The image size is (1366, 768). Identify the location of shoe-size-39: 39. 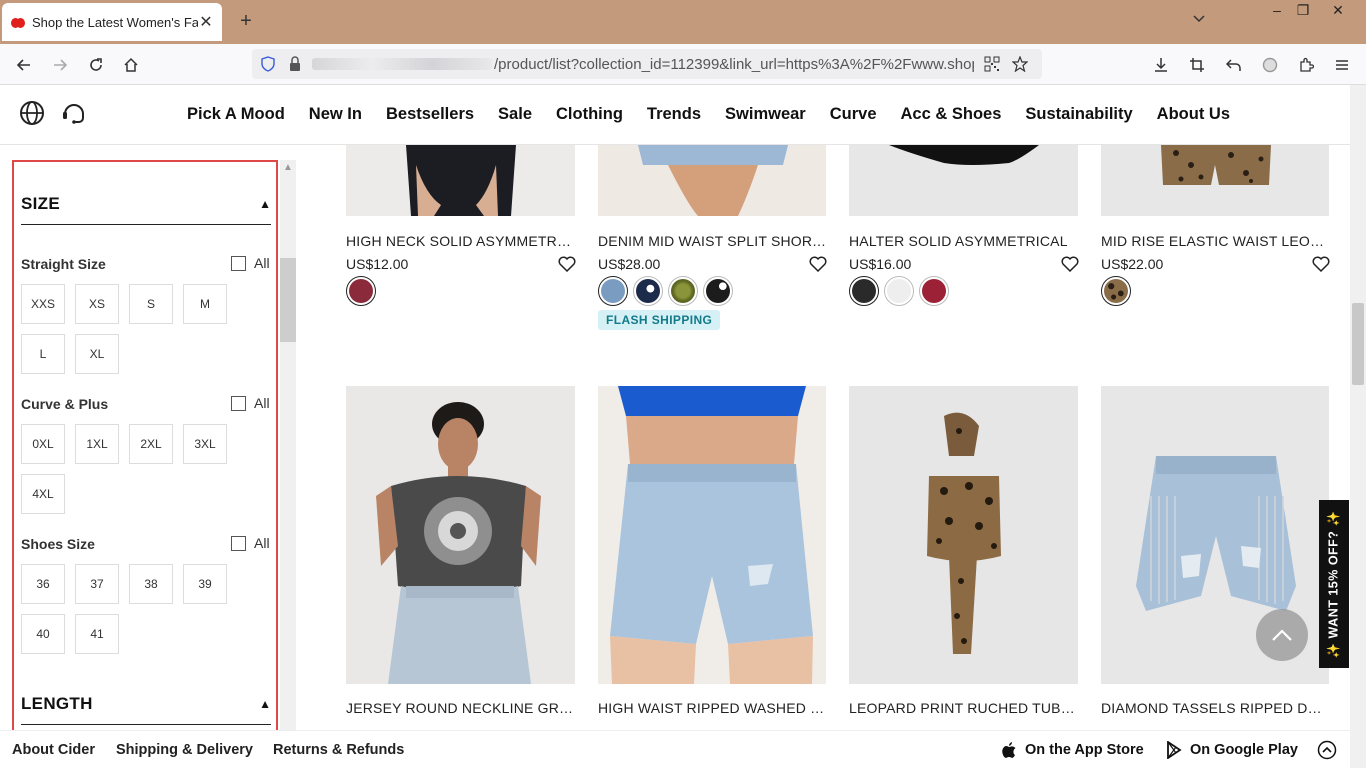
(205, 584).